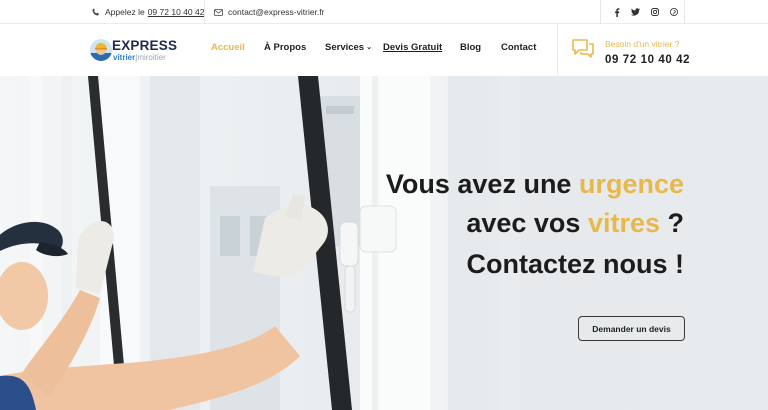  What do you see at coordinates (616, 12) in the screenshot?
I see `facebook-icon` at bounding box center [616, 12].